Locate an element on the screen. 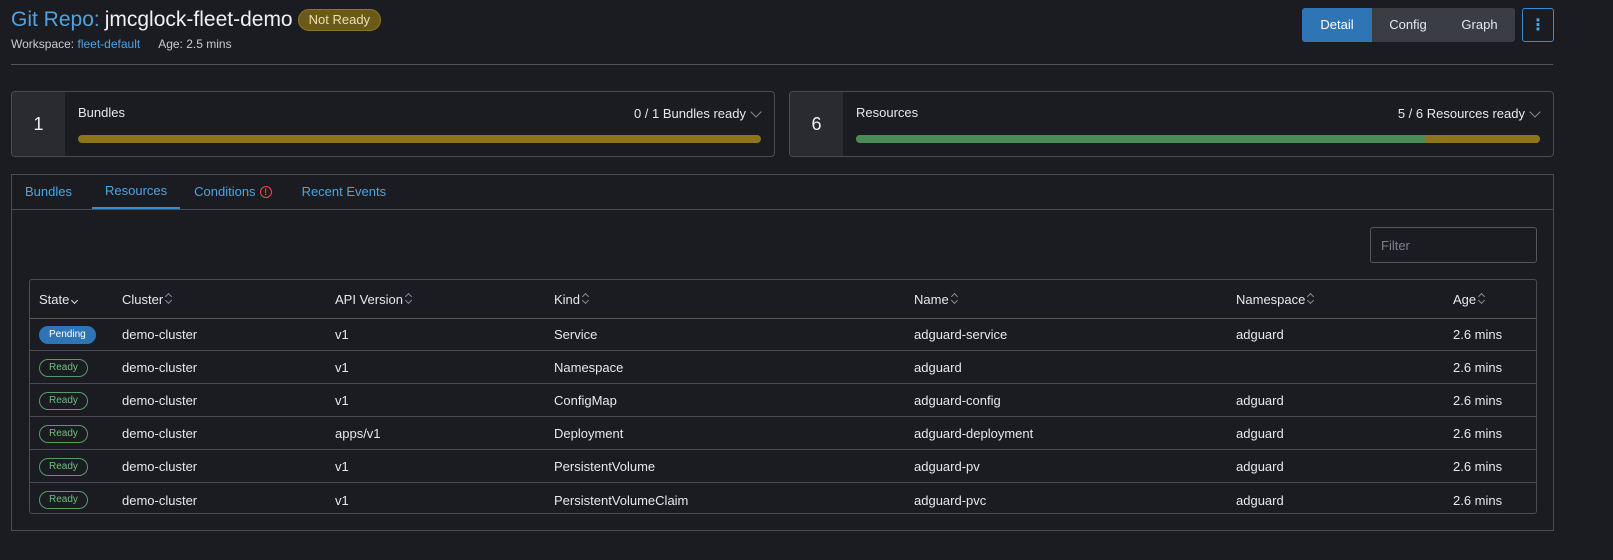 The image size is (1613, 560). config-button: Config is located at coordinates (1408, 25).